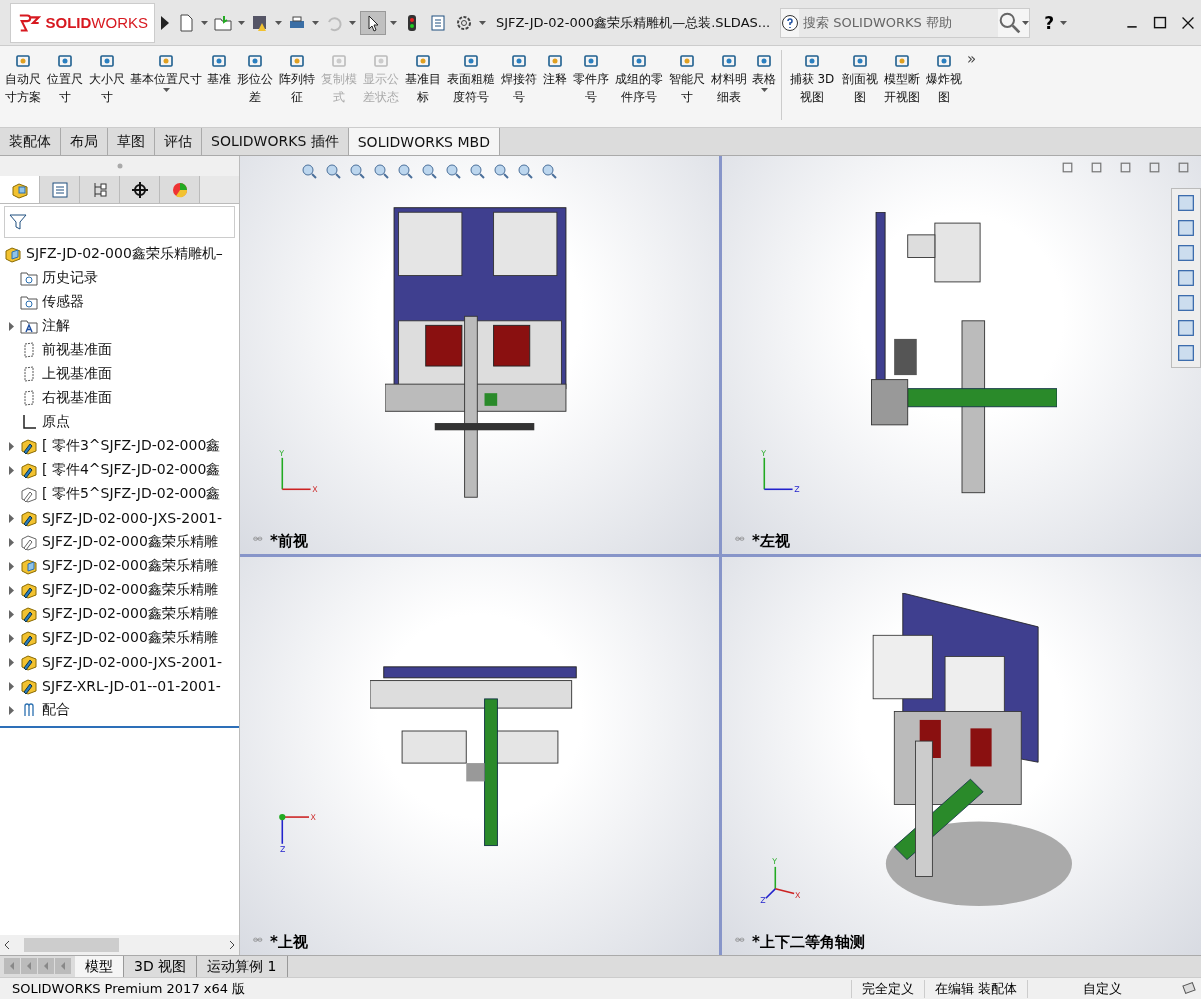 Image resolution: width=1201 pixels, height=999 pixels. I want to click on open-folder-icon, so click(223, 22).